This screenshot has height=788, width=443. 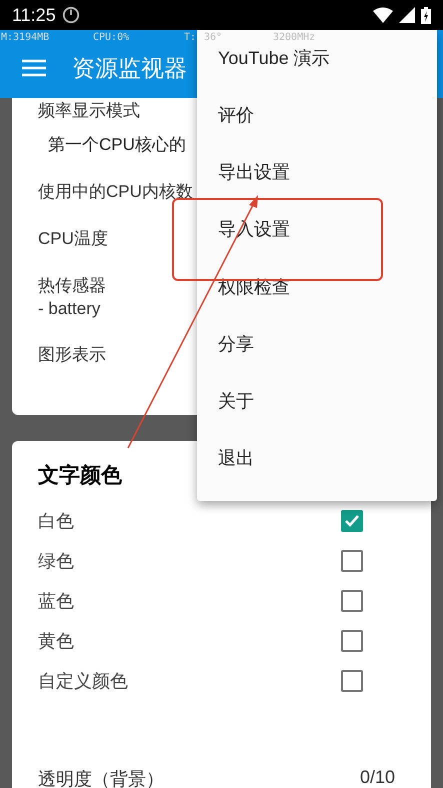 I want to click on app-title: 资源监视器, so click(x=129, y=68).